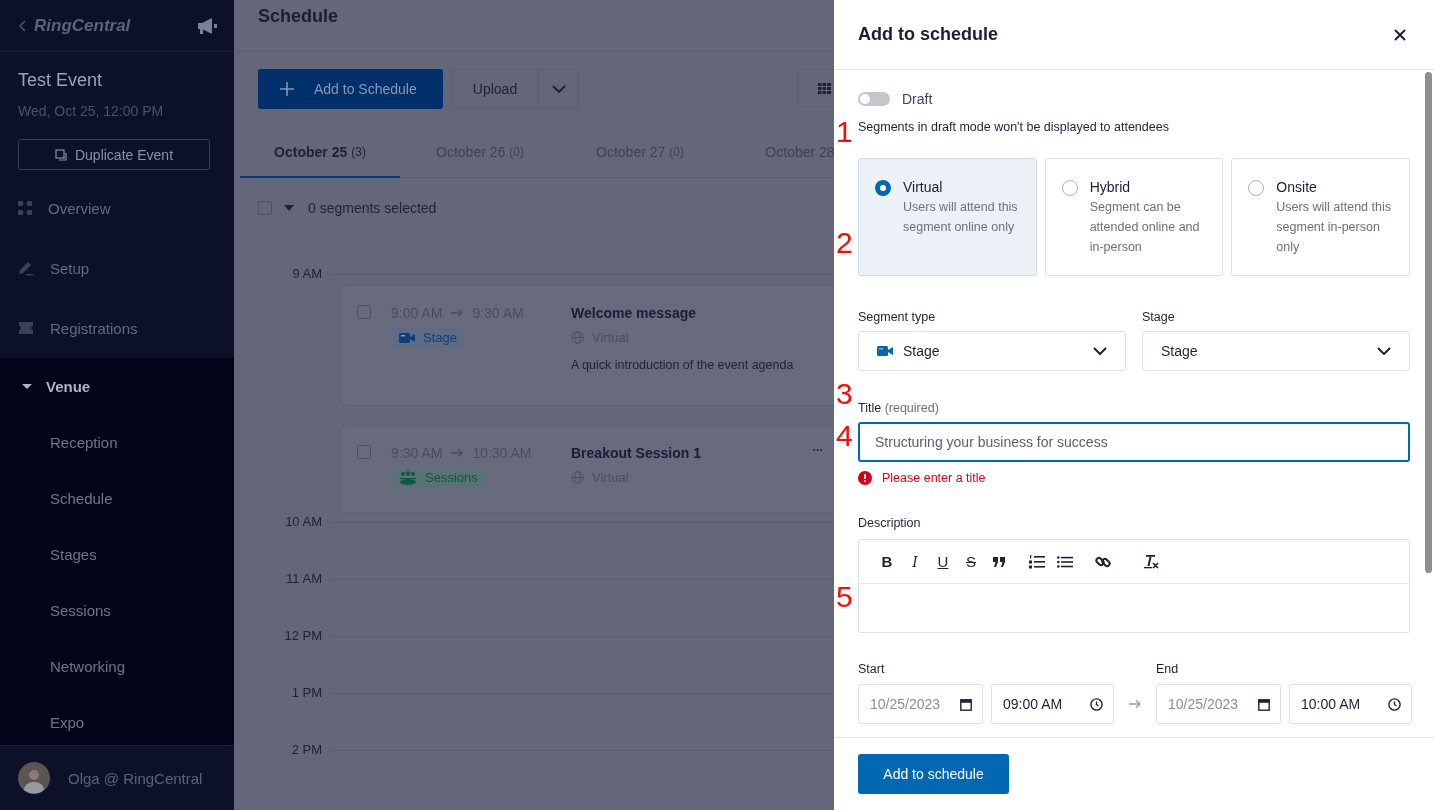 The width and height of the screenshot is (1434, 810). What do you see at coordinates (289, 208) in the screenshot?
I see `caret-down-icon` at bounding box center [289, 208].